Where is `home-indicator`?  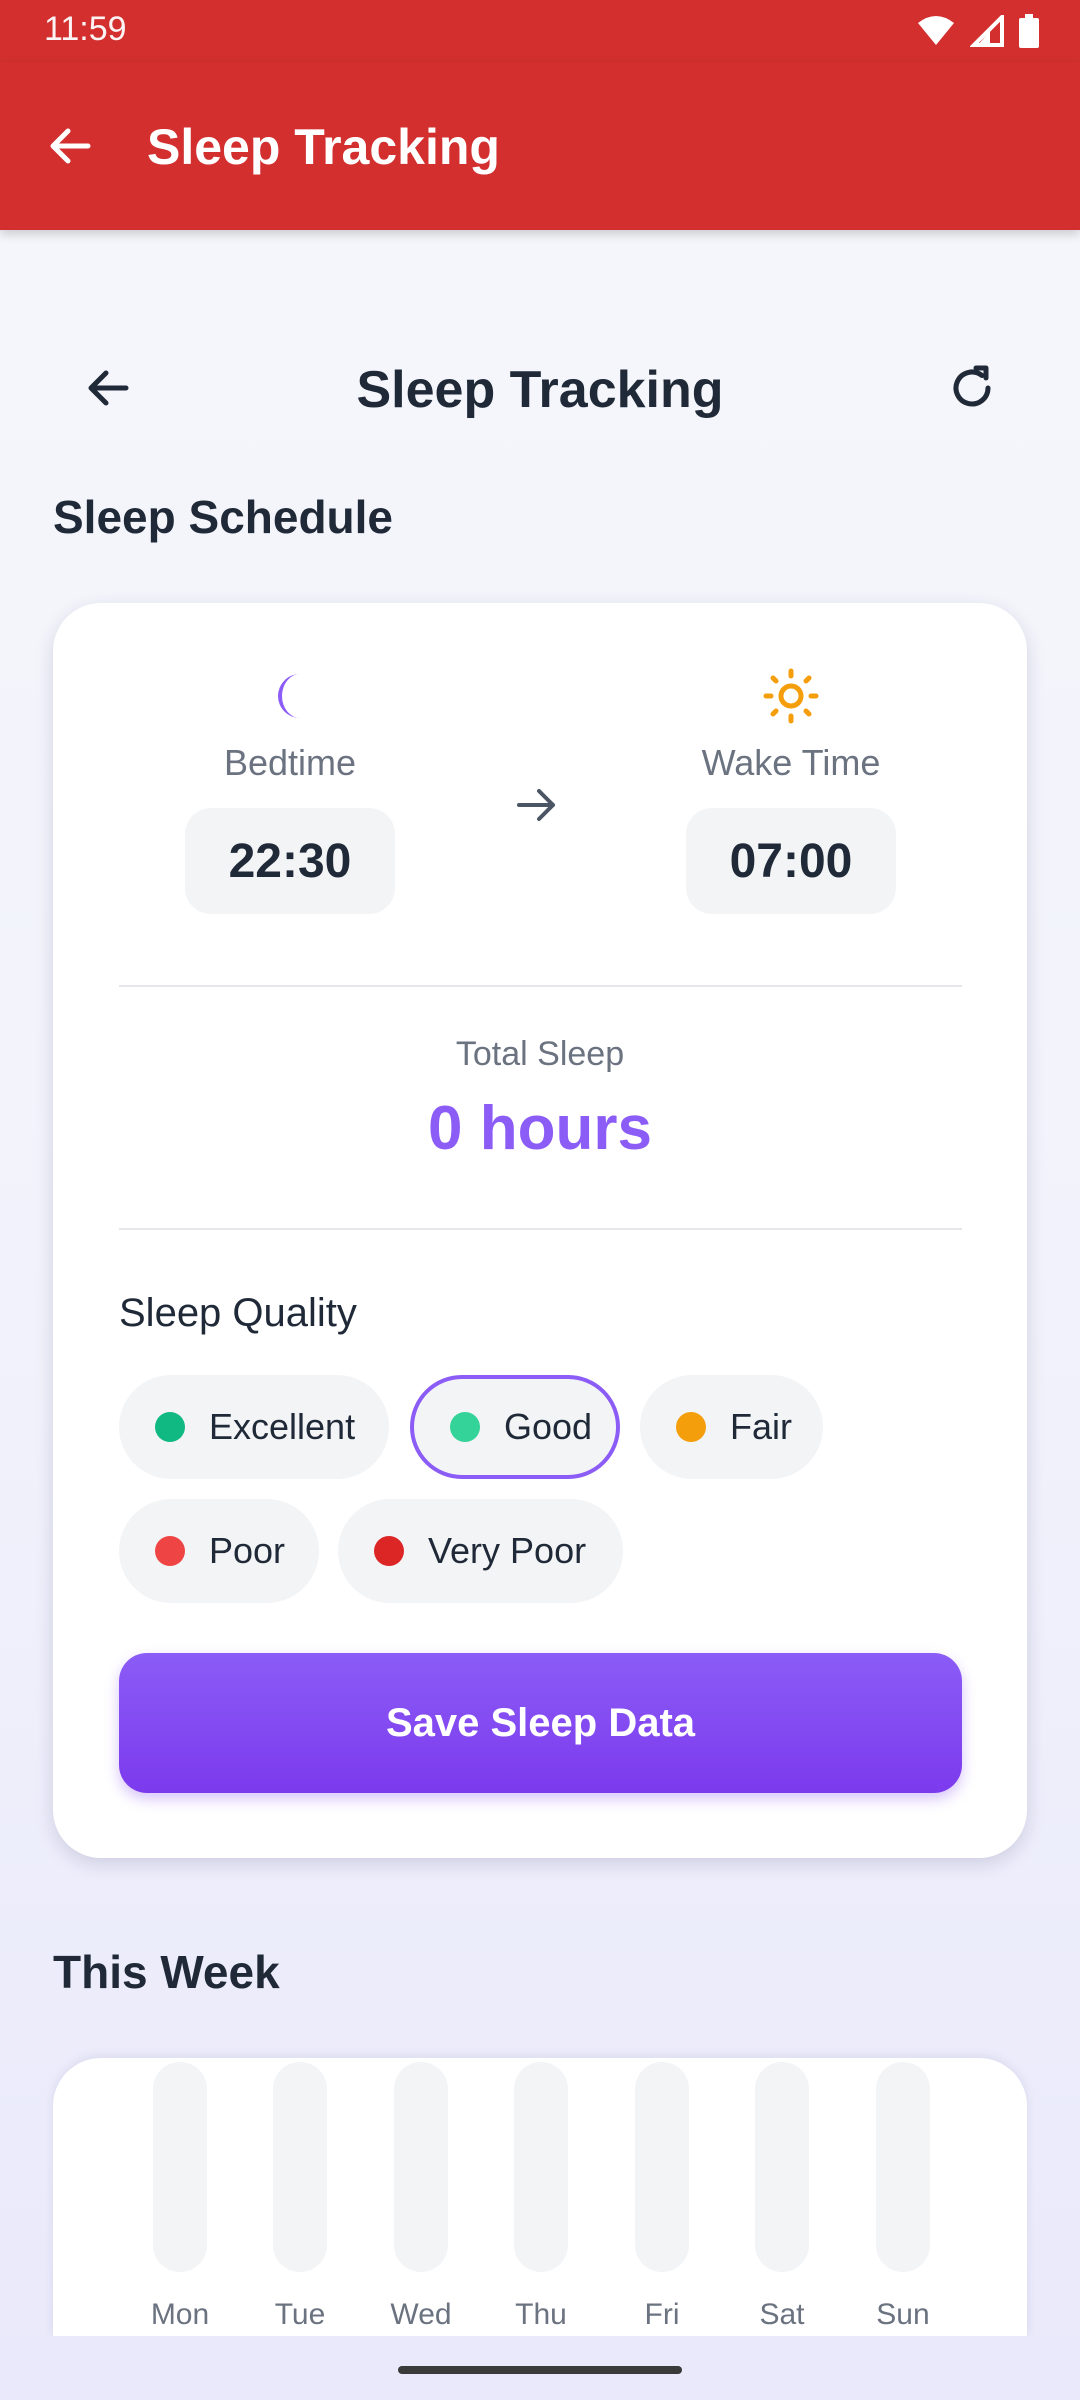 home-indicator is located at coordinates (540, 2370).